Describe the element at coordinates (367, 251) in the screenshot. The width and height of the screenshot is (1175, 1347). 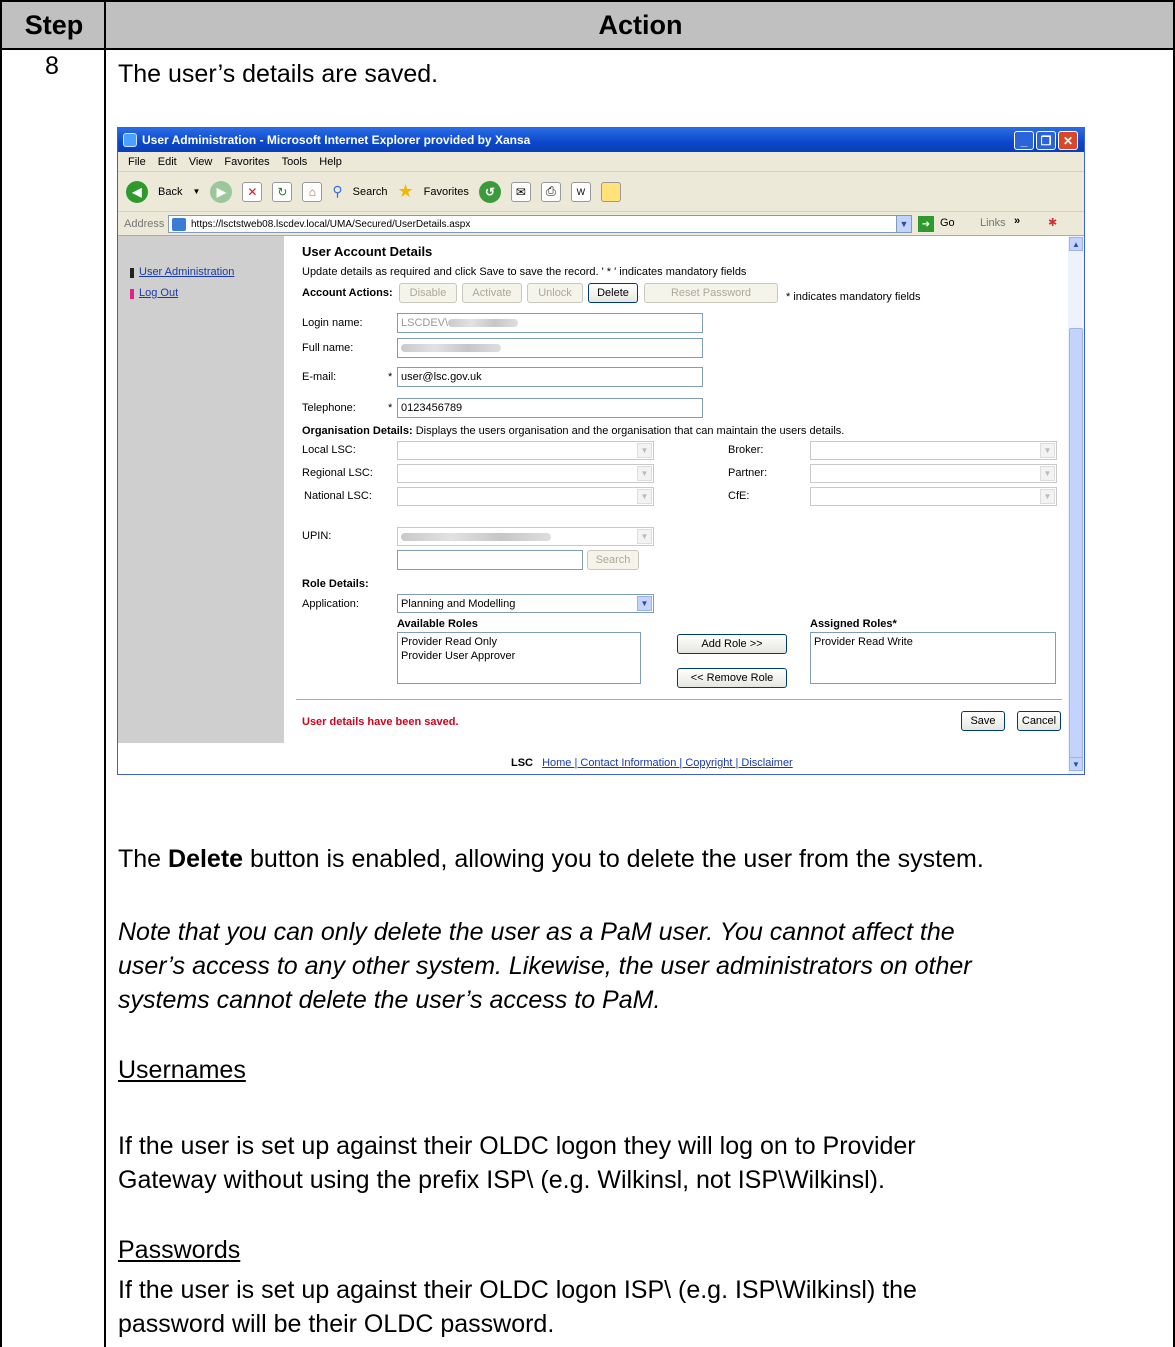
I see `page-title: User Account Details` at that location.